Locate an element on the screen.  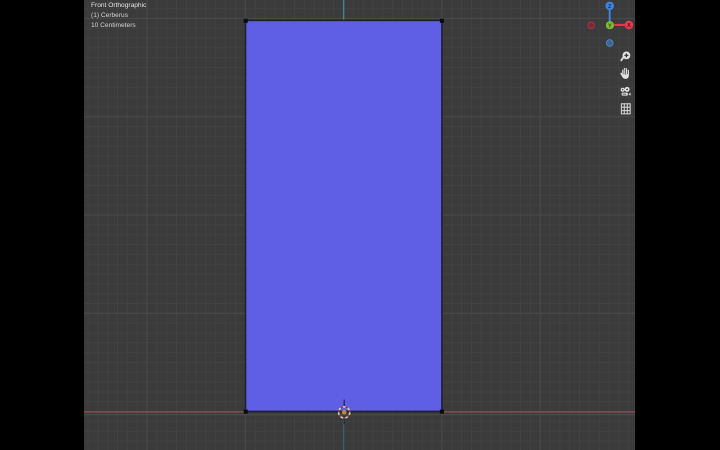
svg-text: X is located at coordinates (629, 26).